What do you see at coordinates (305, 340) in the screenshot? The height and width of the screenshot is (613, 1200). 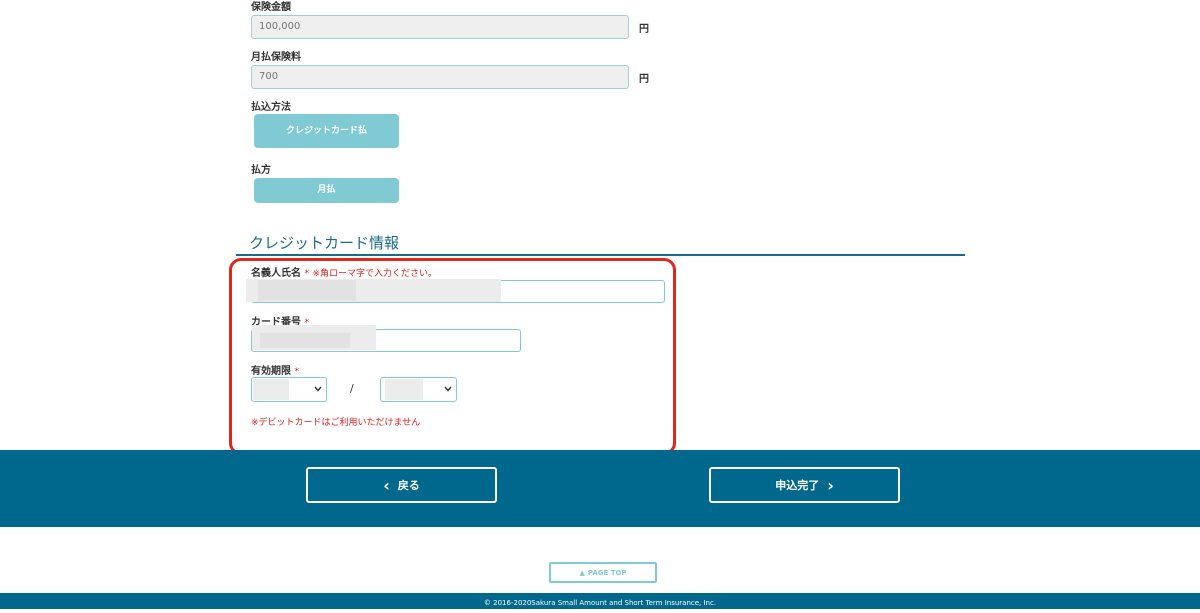 I see `redacted-card-number-core` at bounding box center [305, 340].